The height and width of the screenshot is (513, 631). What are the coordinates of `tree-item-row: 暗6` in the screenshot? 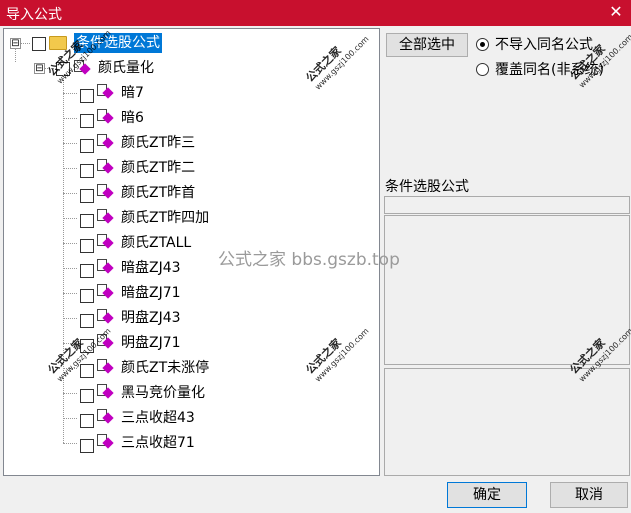 It's located at (189, 118).